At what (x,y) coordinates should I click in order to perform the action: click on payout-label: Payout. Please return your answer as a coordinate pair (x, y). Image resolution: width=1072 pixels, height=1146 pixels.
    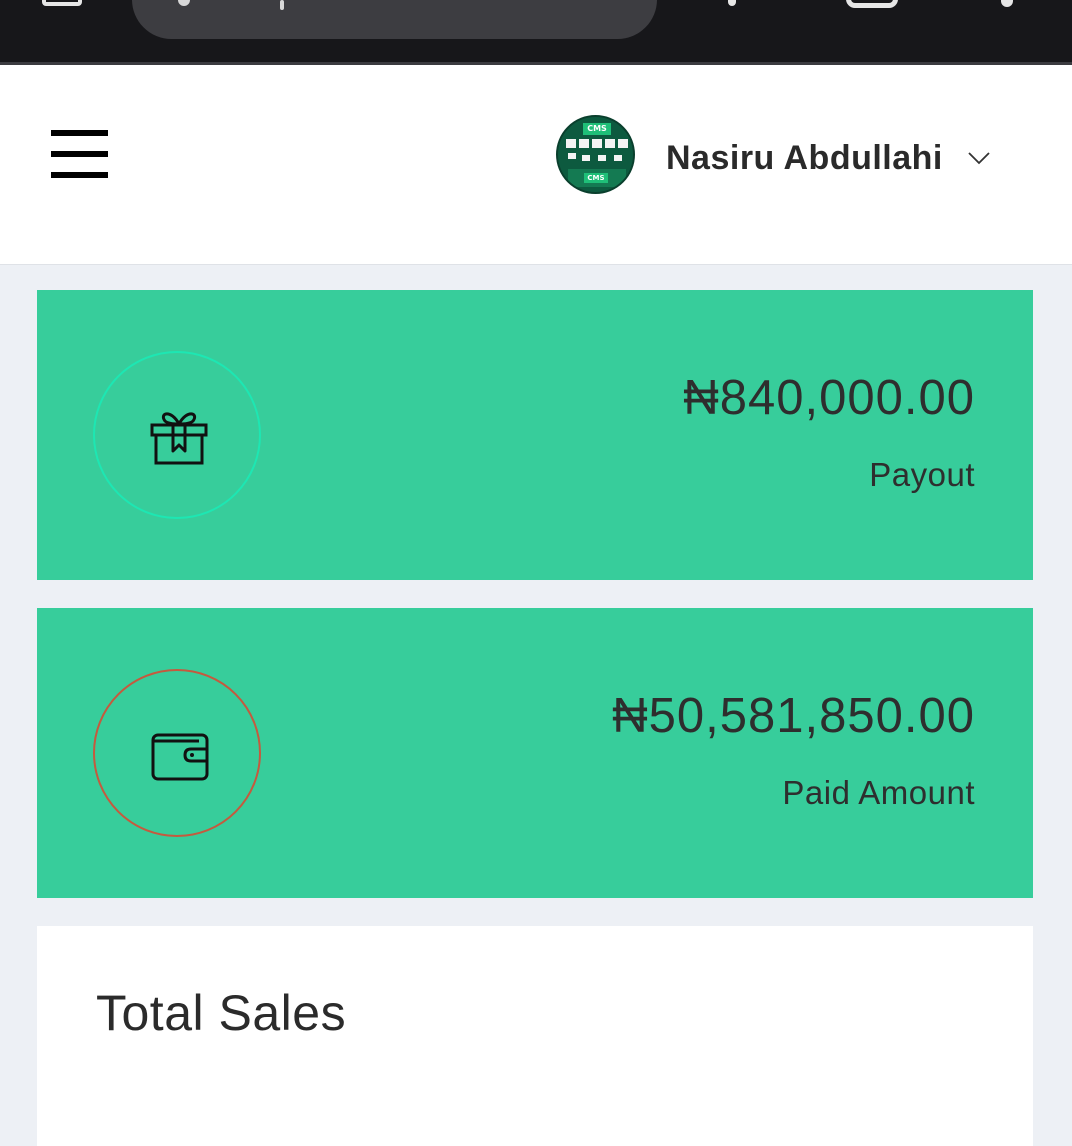
    Looking at the image, I should click on (922, 474).